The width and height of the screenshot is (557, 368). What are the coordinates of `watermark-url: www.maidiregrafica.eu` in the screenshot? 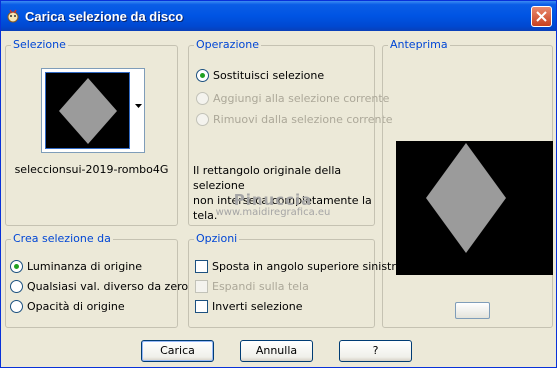 It's located at (273, 212).